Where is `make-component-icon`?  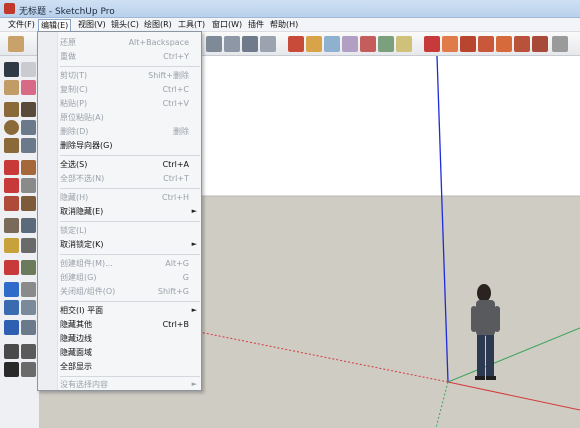 make-component-icon is located at coordinates (28, 69).